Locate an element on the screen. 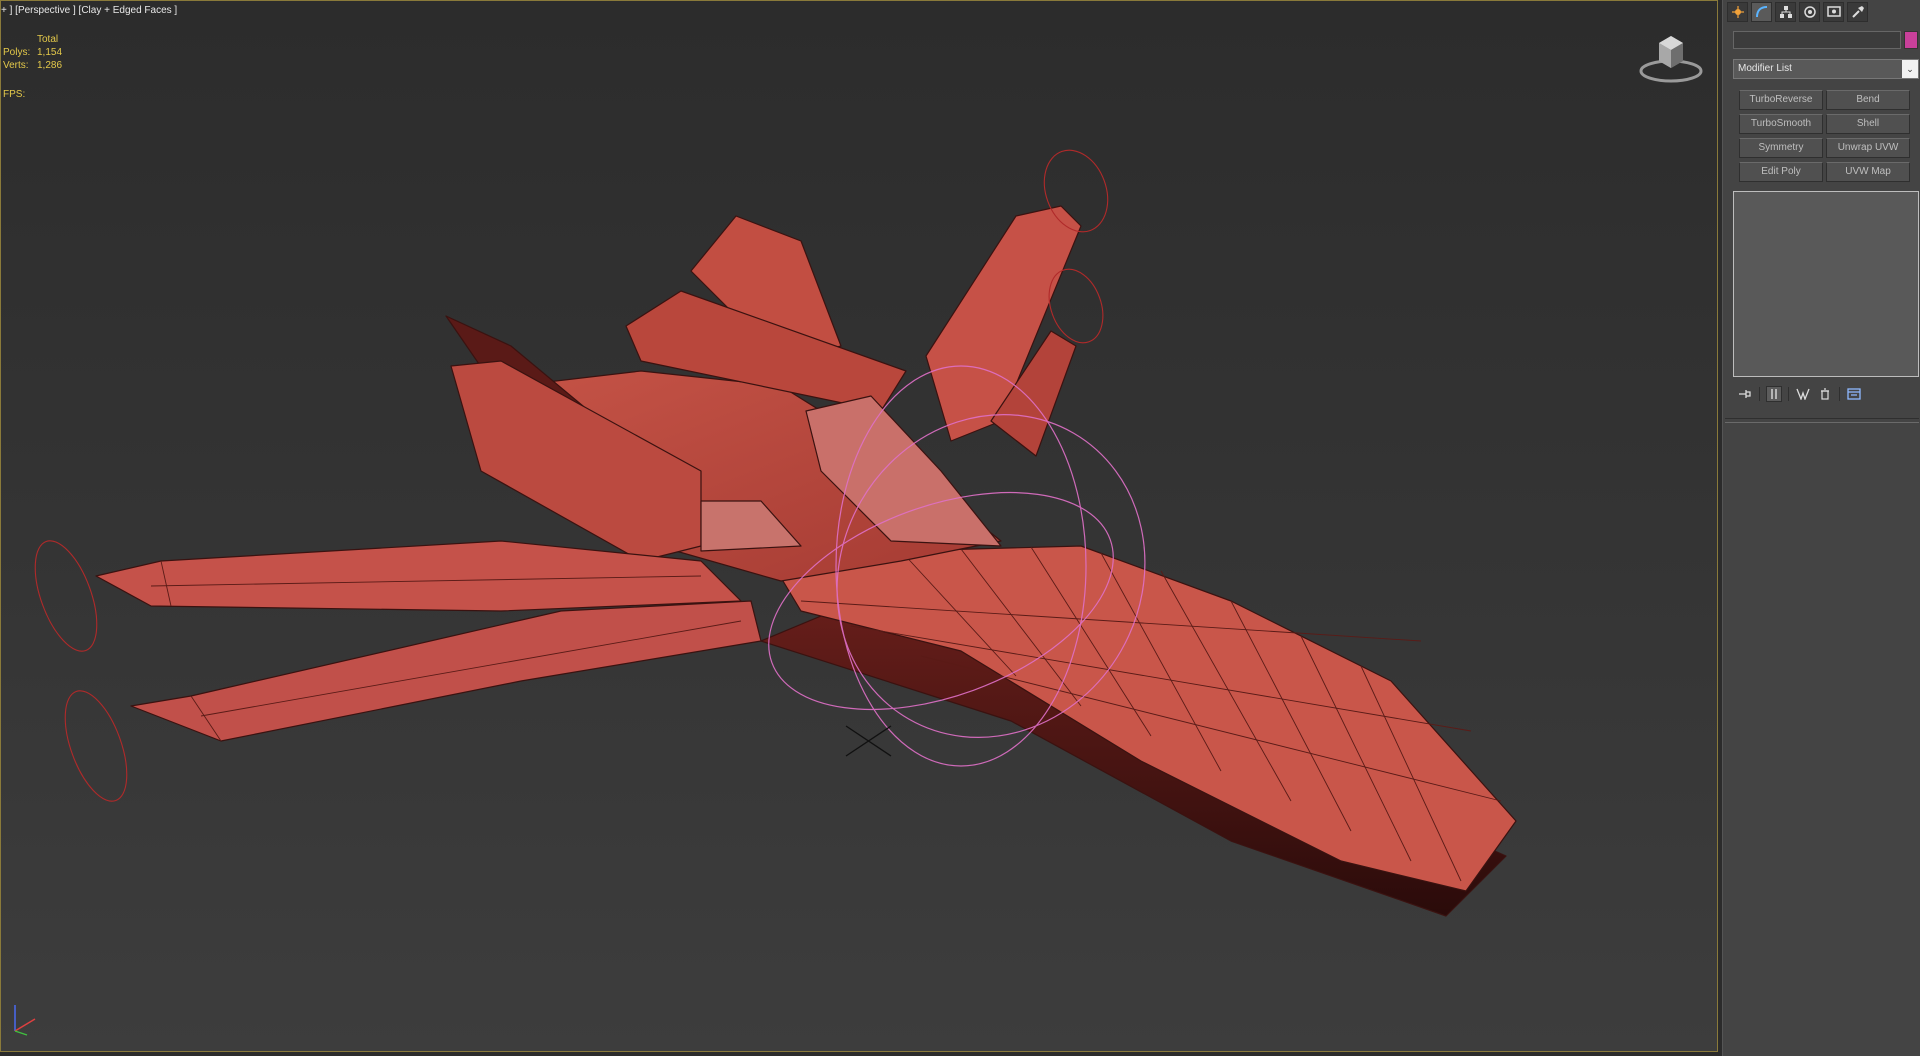  modifier-stack-list is located at coordinates (1826, 284).